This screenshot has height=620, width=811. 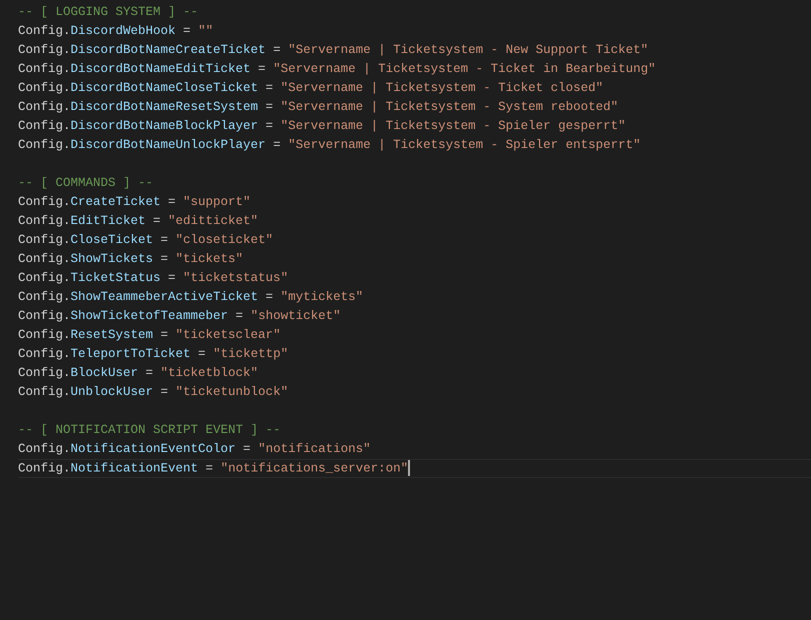 What do you see at coordinates (154, 354) in the screenshot?
I see `code-line: Config.TeleportToTicket = "tickettp"` at bounding box center [154, 354].